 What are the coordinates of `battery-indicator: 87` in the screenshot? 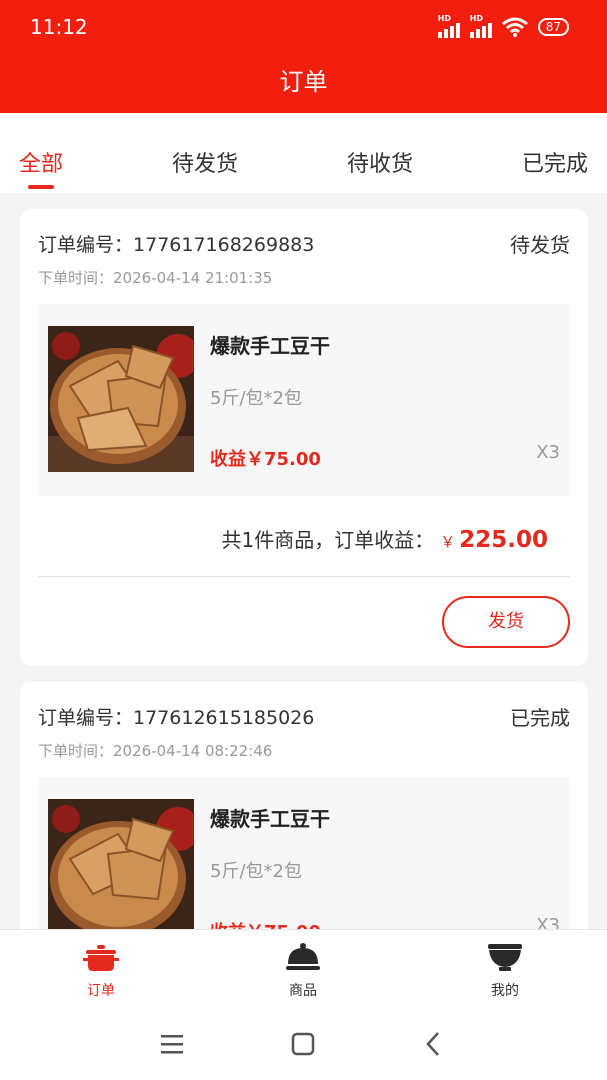 It's located at (553, 27).